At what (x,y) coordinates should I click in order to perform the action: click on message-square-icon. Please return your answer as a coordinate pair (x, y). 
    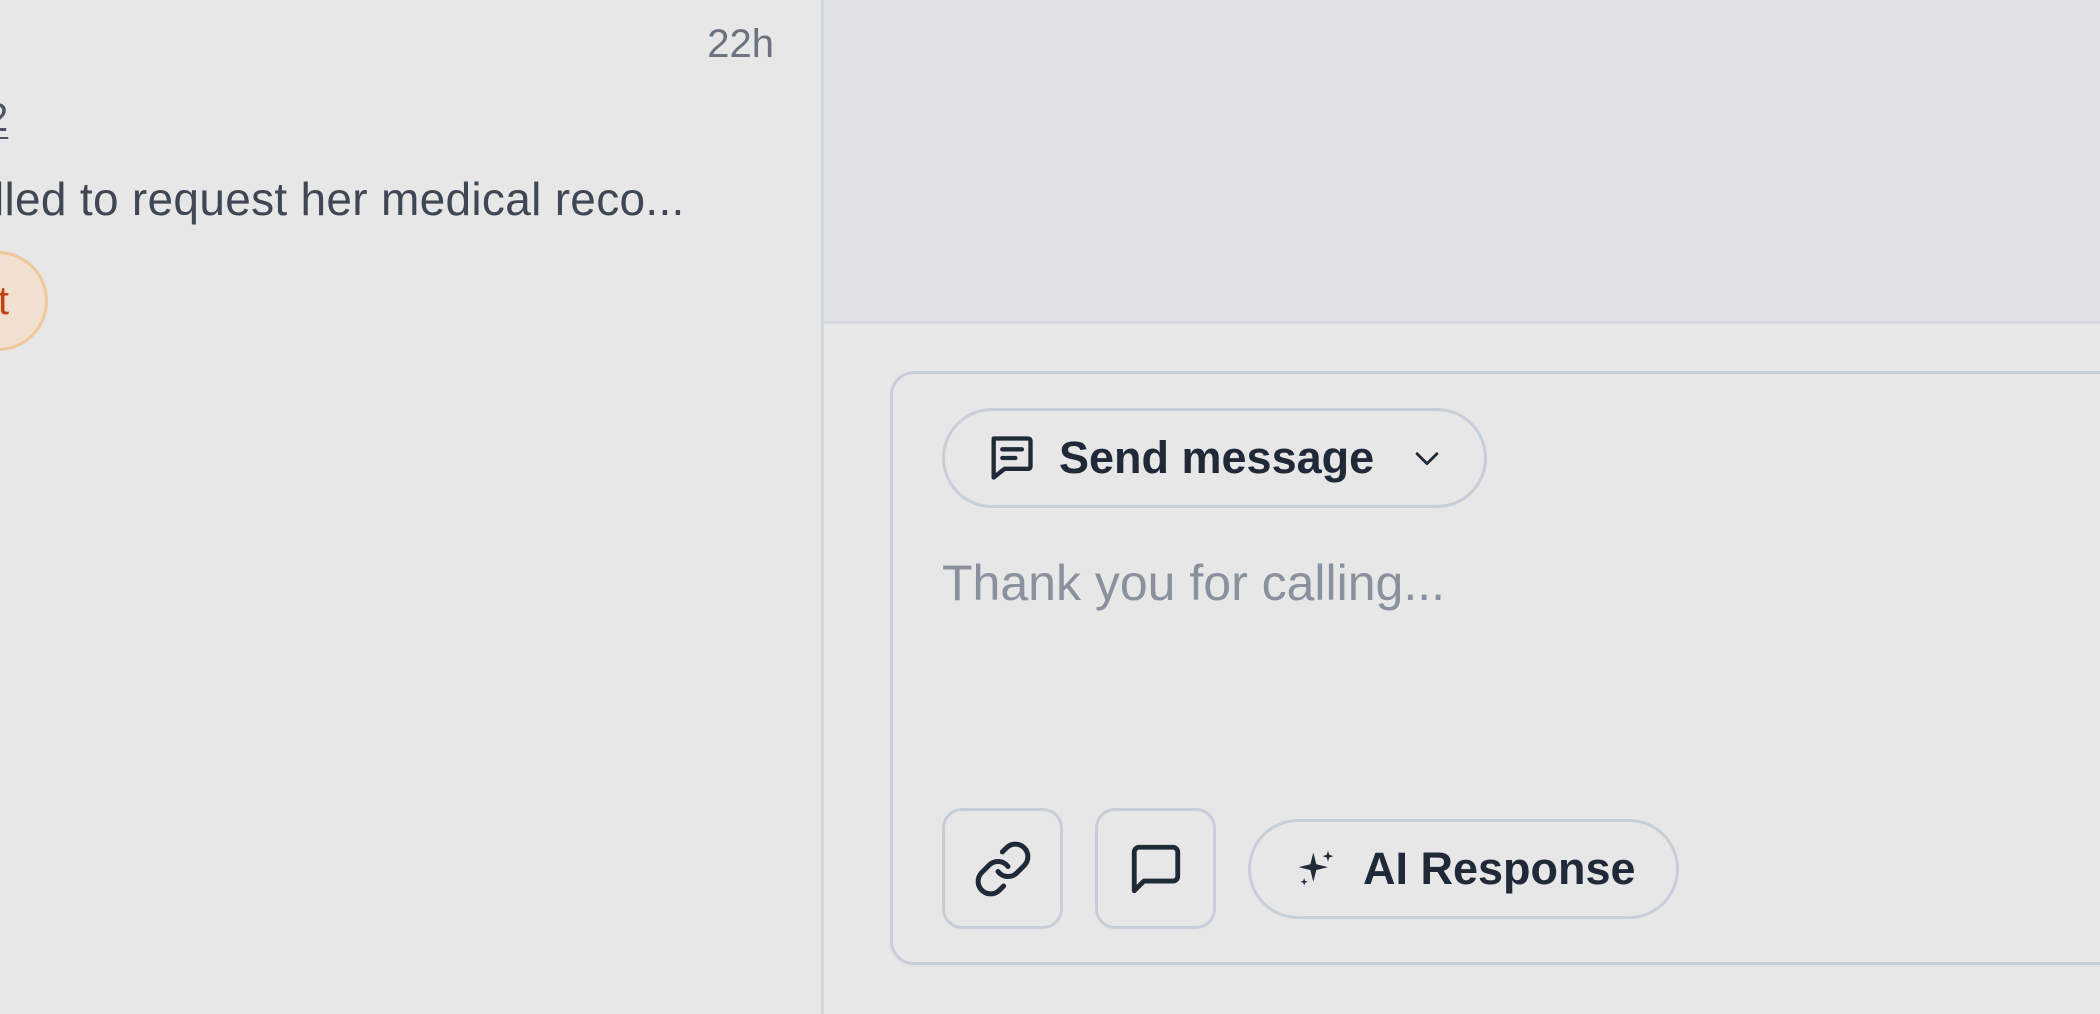
    Looking at the image, I should click on (1156, 869).